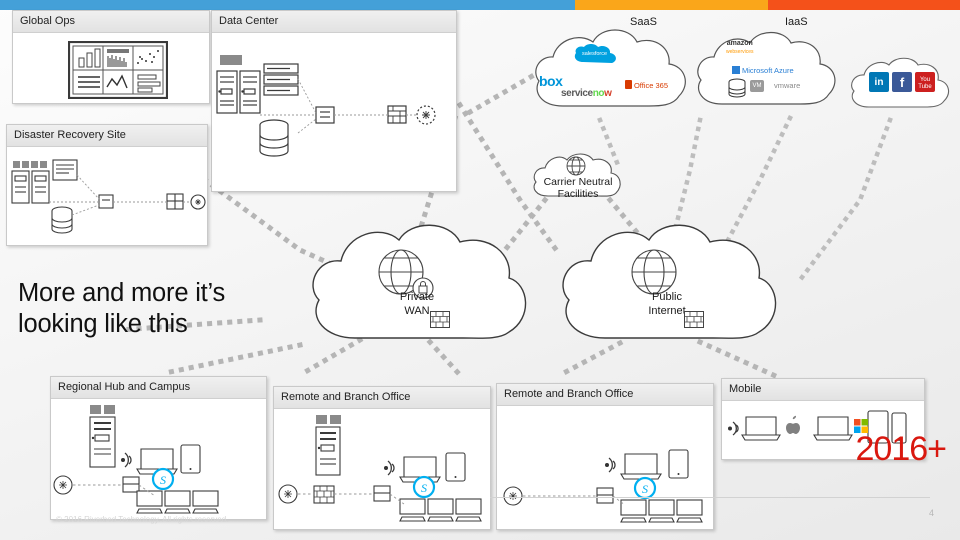 This screenshot has height=540, width=960. I want to click on logo-vmware: vmware, so click(787, 85).